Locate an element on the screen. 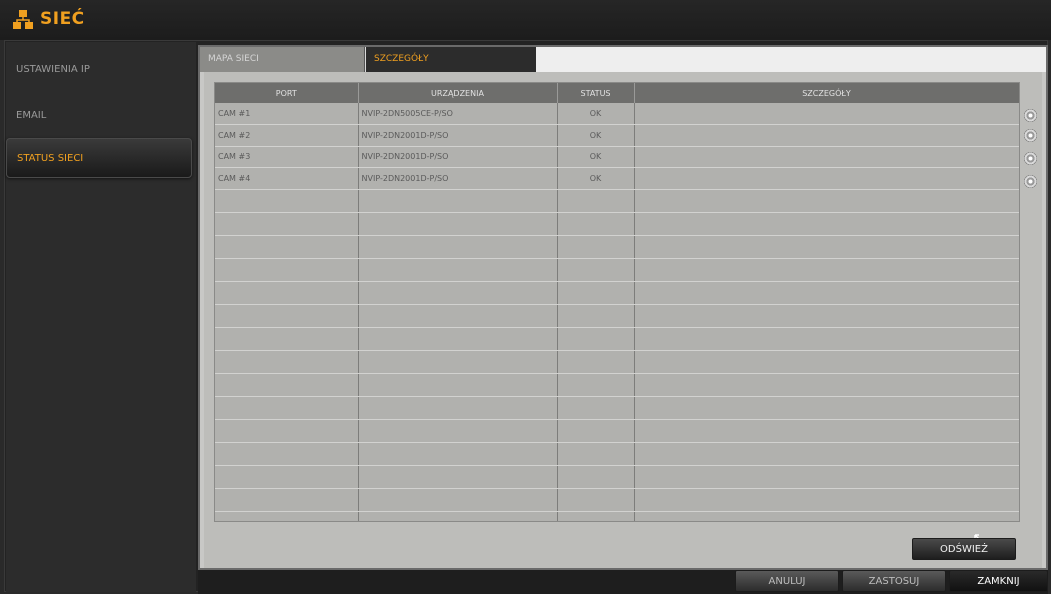 This screenshot has width=1051, height=594. table-row: CAM #1 NVIP-2DN5005CE-P/SO OK is located at coordinates (617, 114).